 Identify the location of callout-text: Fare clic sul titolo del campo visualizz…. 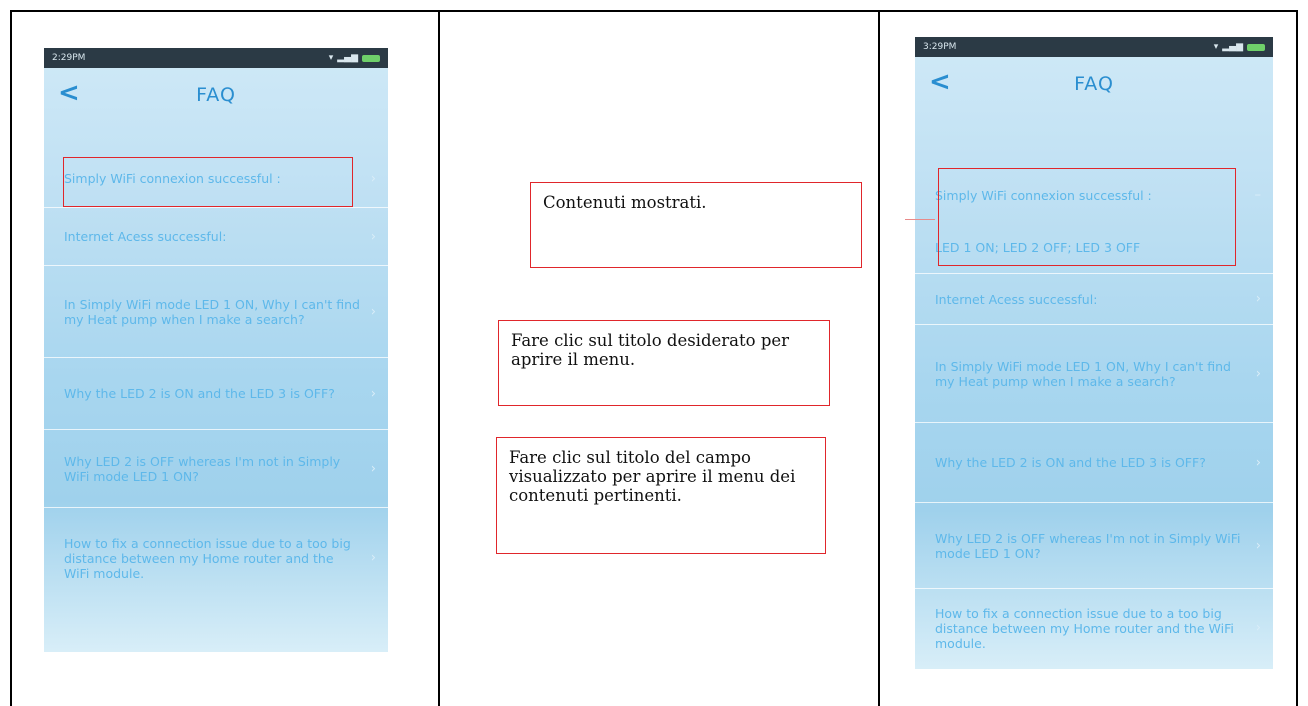
(652, 476).